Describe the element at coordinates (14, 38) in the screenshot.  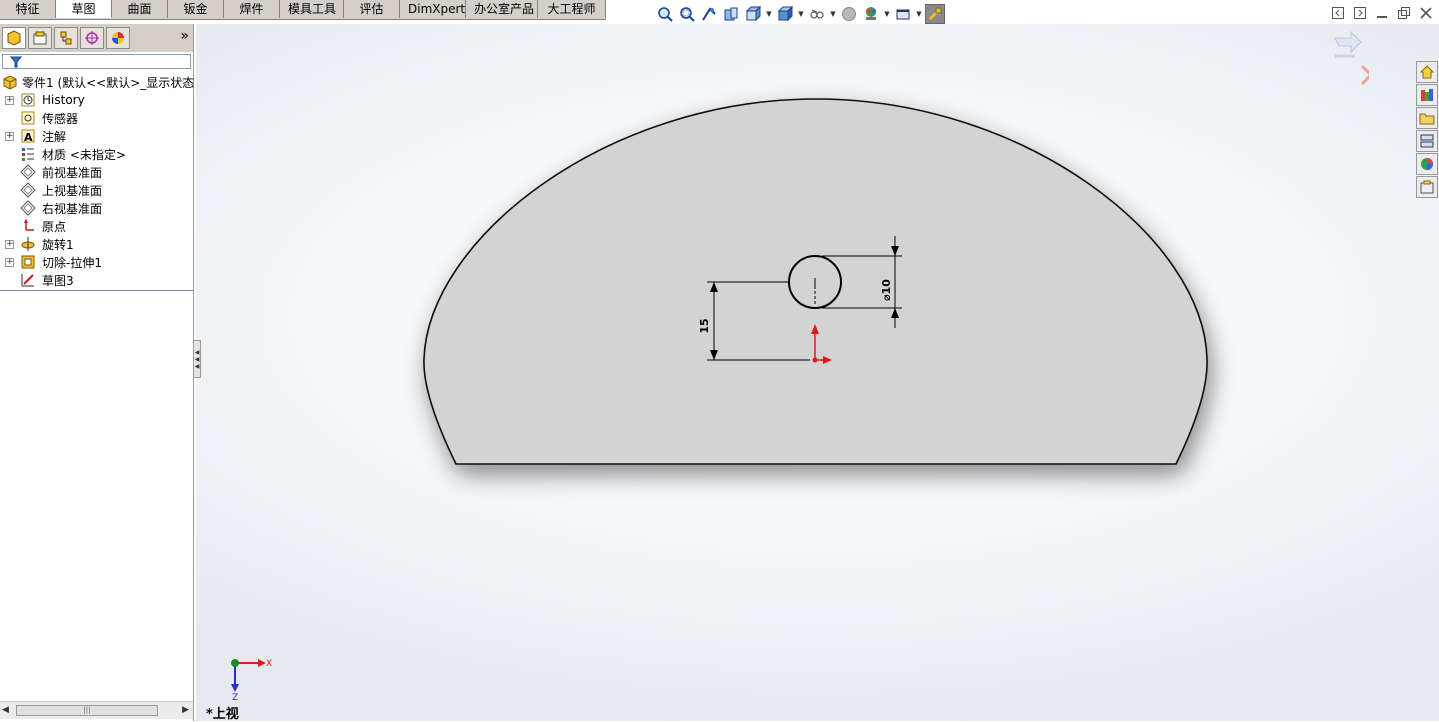
I see `feature-manager-tab-icon` at that location.